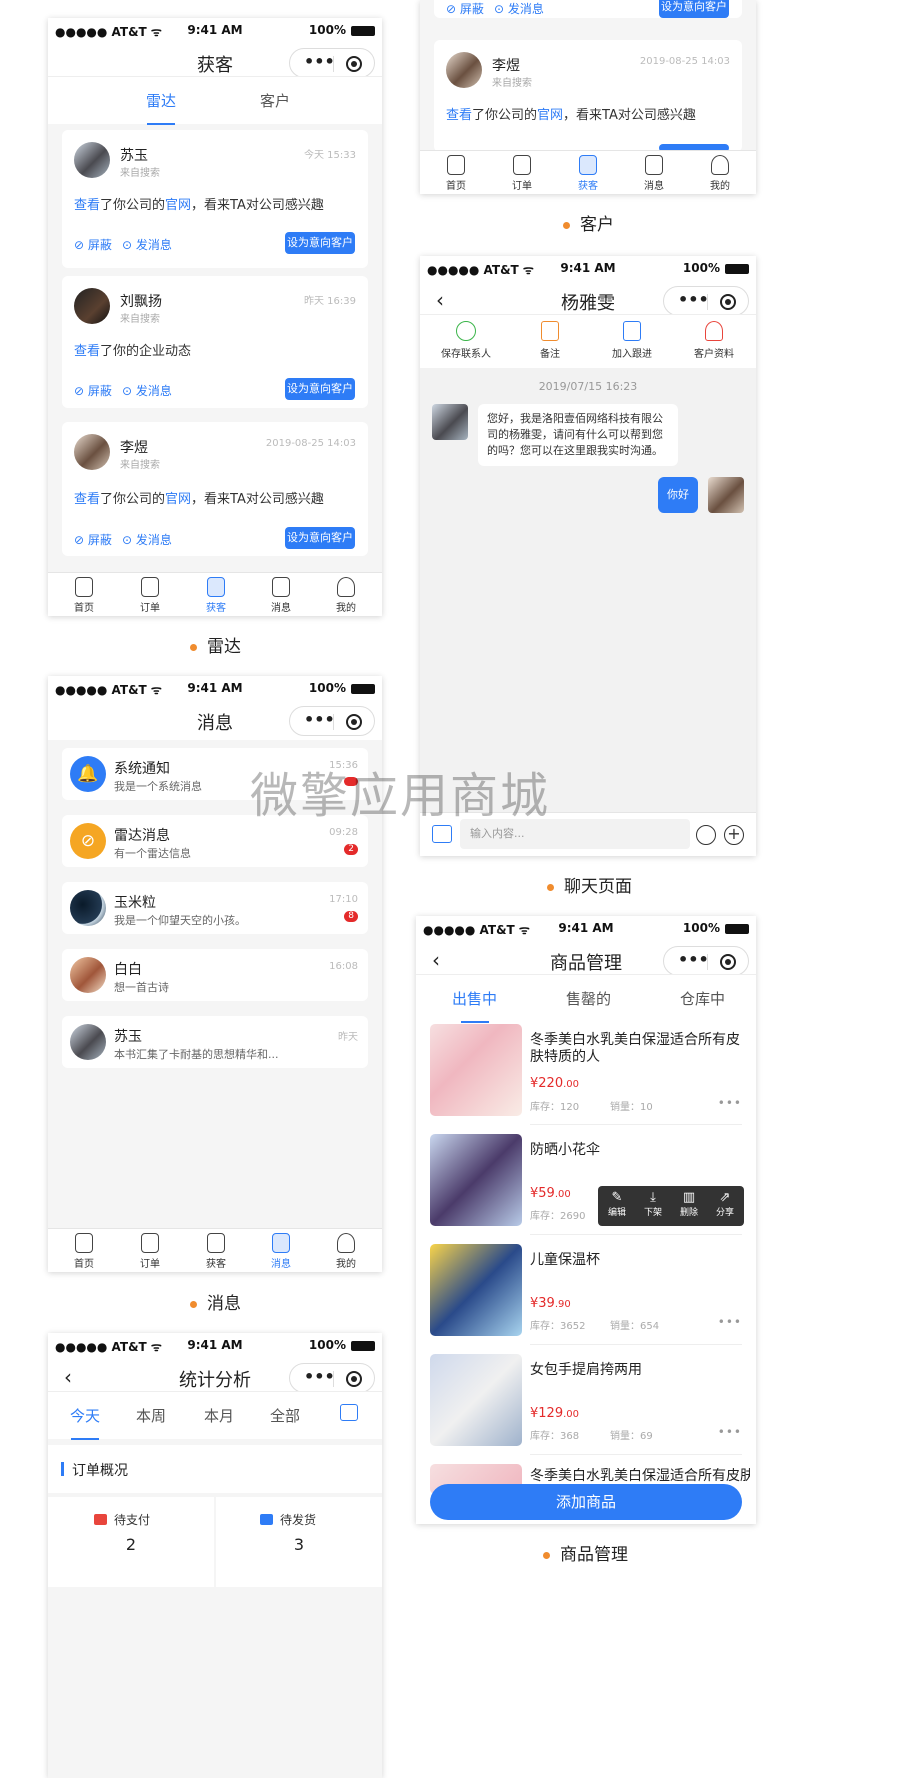 The image size is (905, 1778). I want to click on chat-icon, so click(442, 834).